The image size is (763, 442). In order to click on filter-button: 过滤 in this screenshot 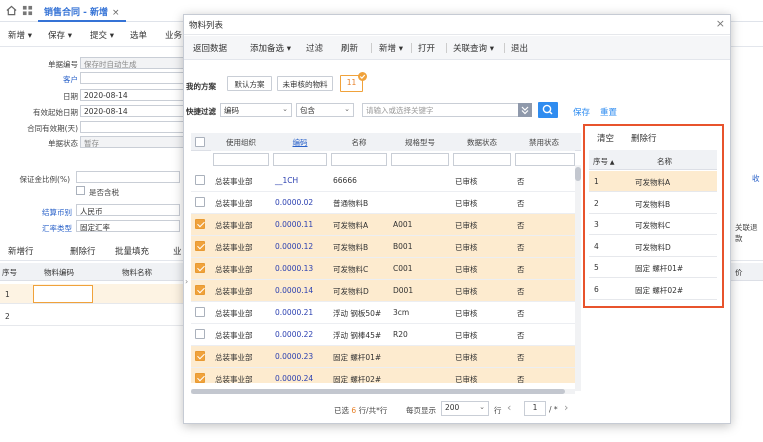, I will do `click(314, 48)`.